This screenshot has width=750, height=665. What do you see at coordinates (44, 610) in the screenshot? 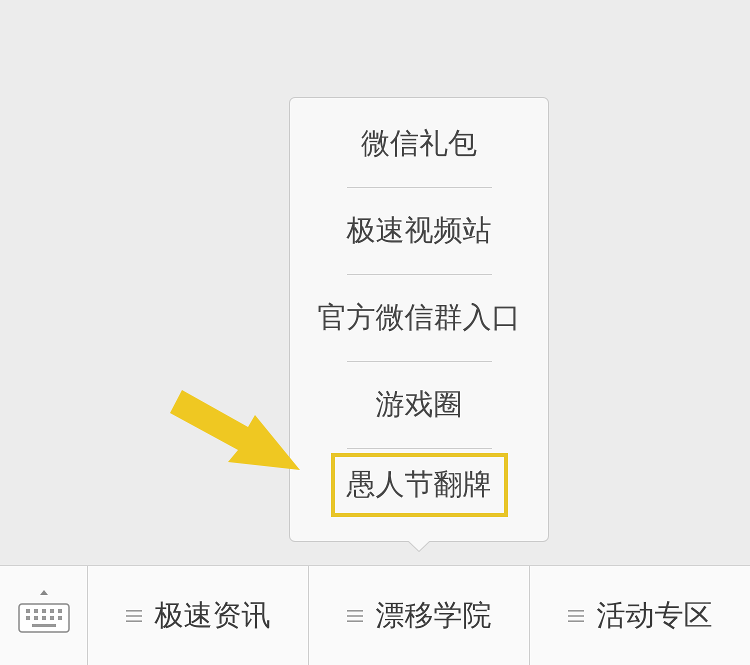
I see `keyboard-icon` at bounding box center [44, 610].